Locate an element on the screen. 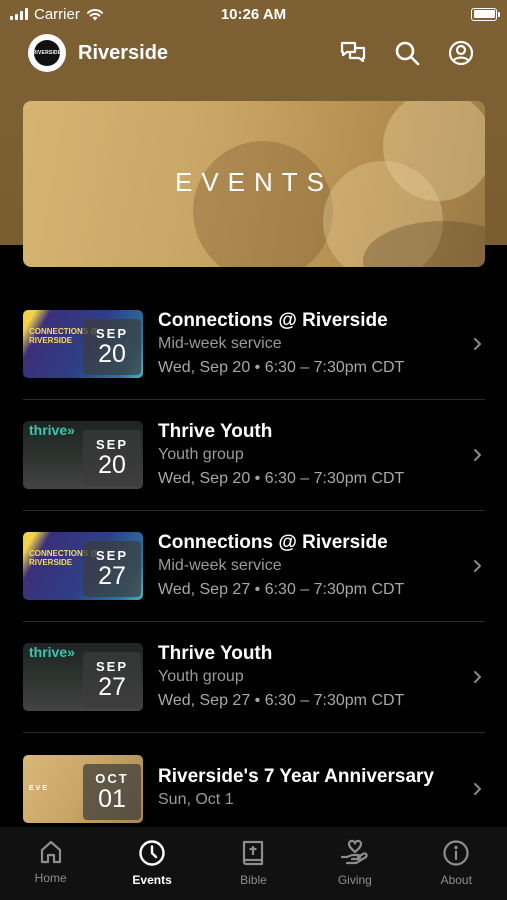 This screenshot has width=507, height=900. signal-icon is located at coordinates (19, 14).